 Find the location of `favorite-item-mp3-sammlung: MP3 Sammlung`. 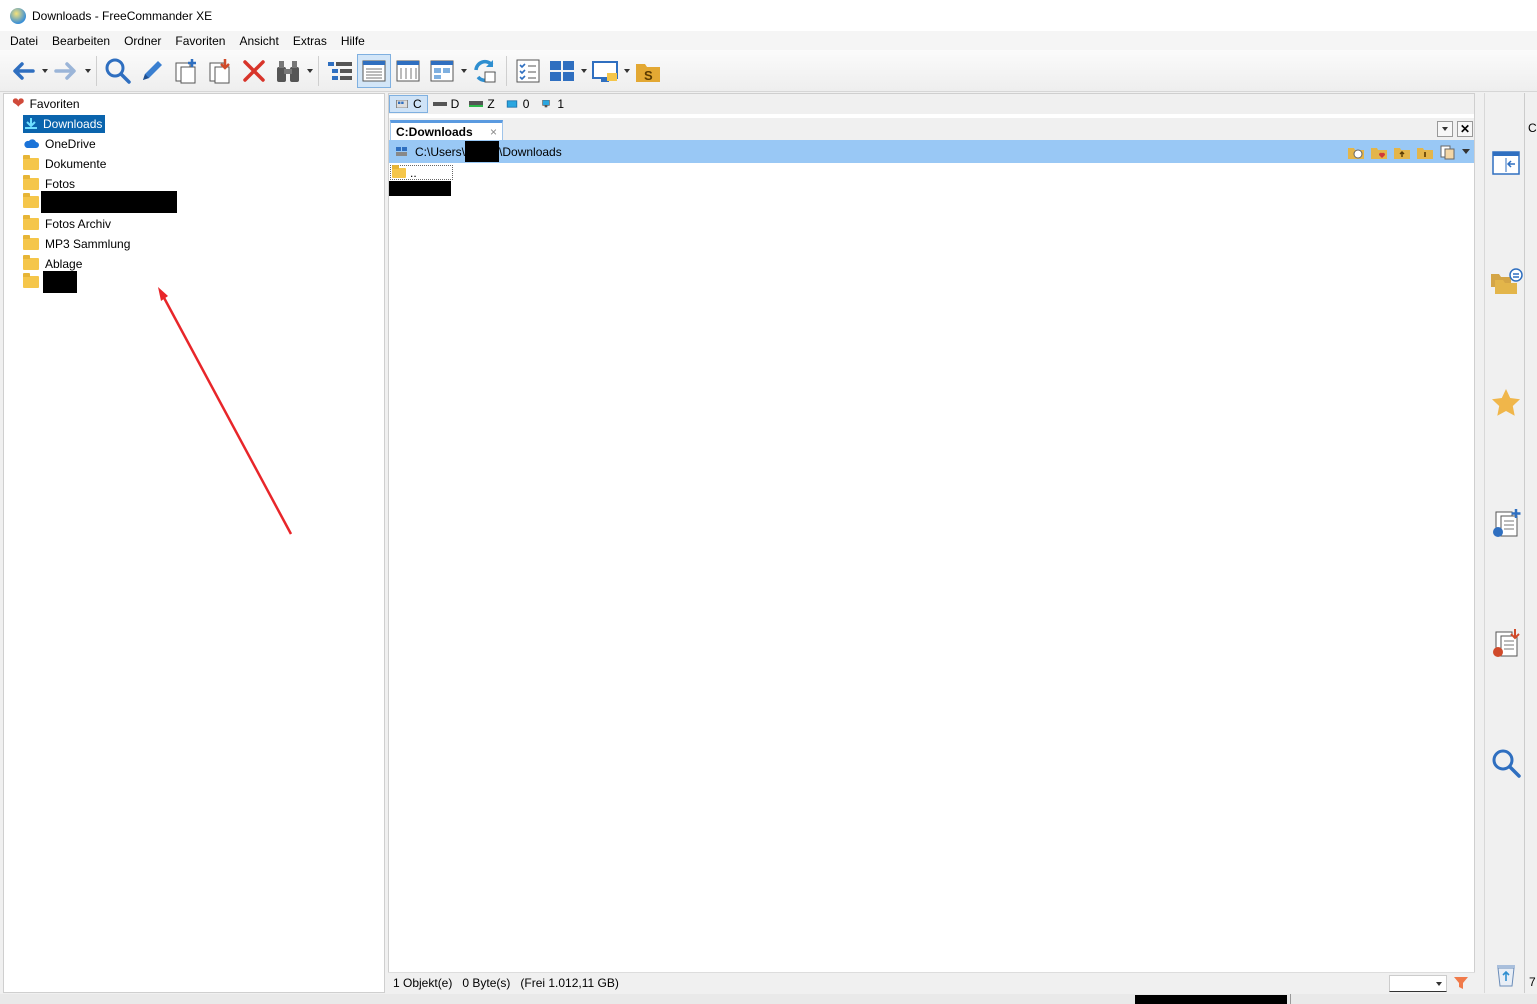

favorite-item-mp3-sammlung: MP3 Sammlung is located at coordinates (76, 244).